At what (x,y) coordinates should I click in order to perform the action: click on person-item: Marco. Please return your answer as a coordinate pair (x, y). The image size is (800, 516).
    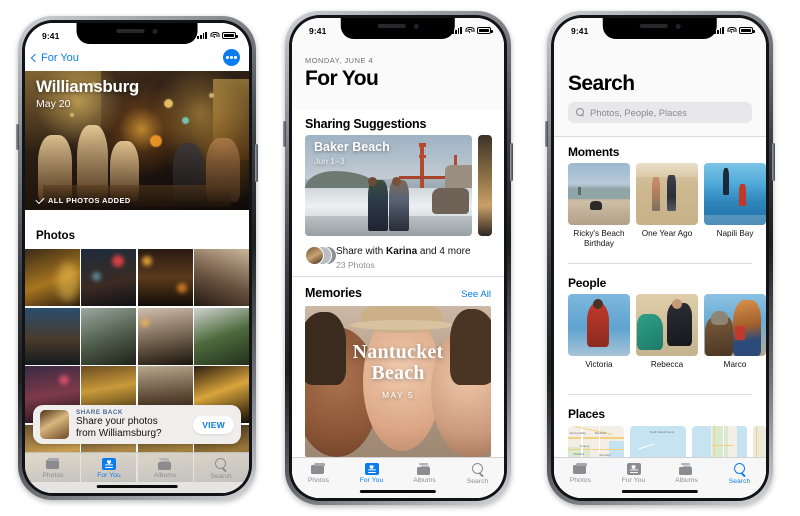
    Looking at the image, I should click on (735, 332).